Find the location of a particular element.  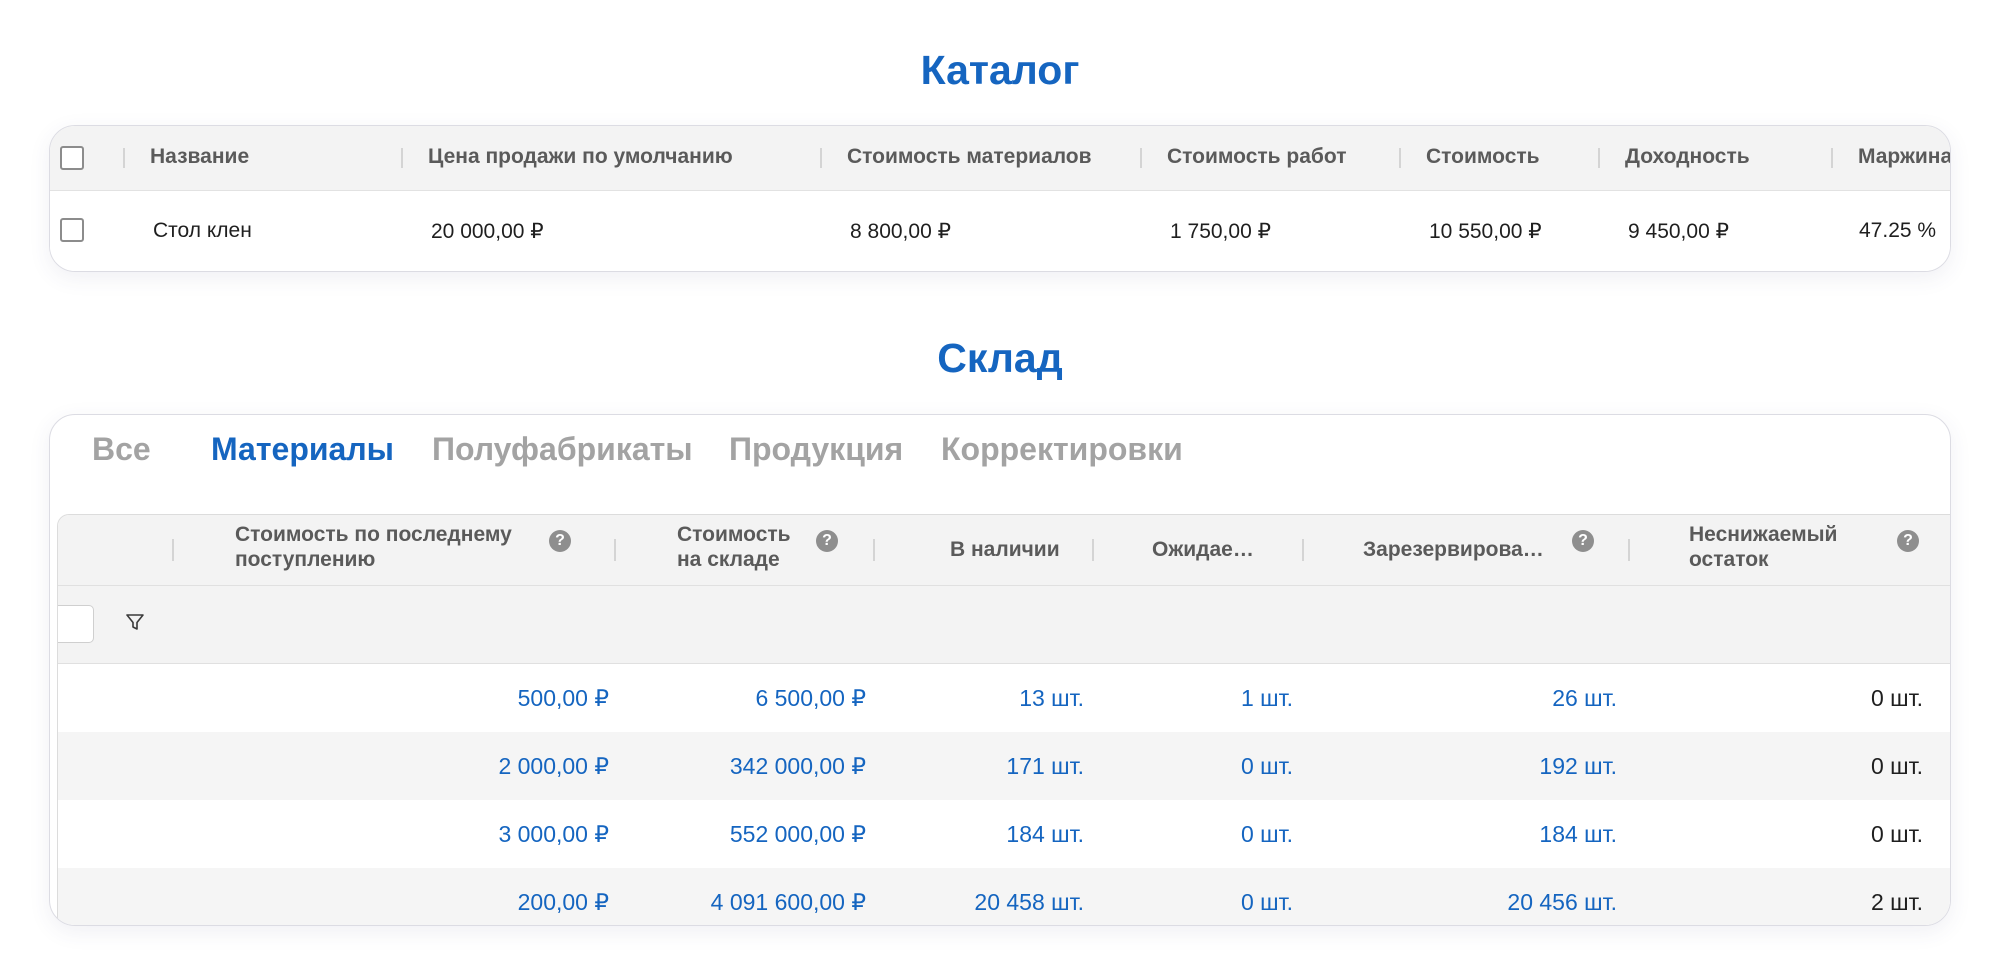

cell-in-stock: 171 шт. is located at coordinates (1045, 766).